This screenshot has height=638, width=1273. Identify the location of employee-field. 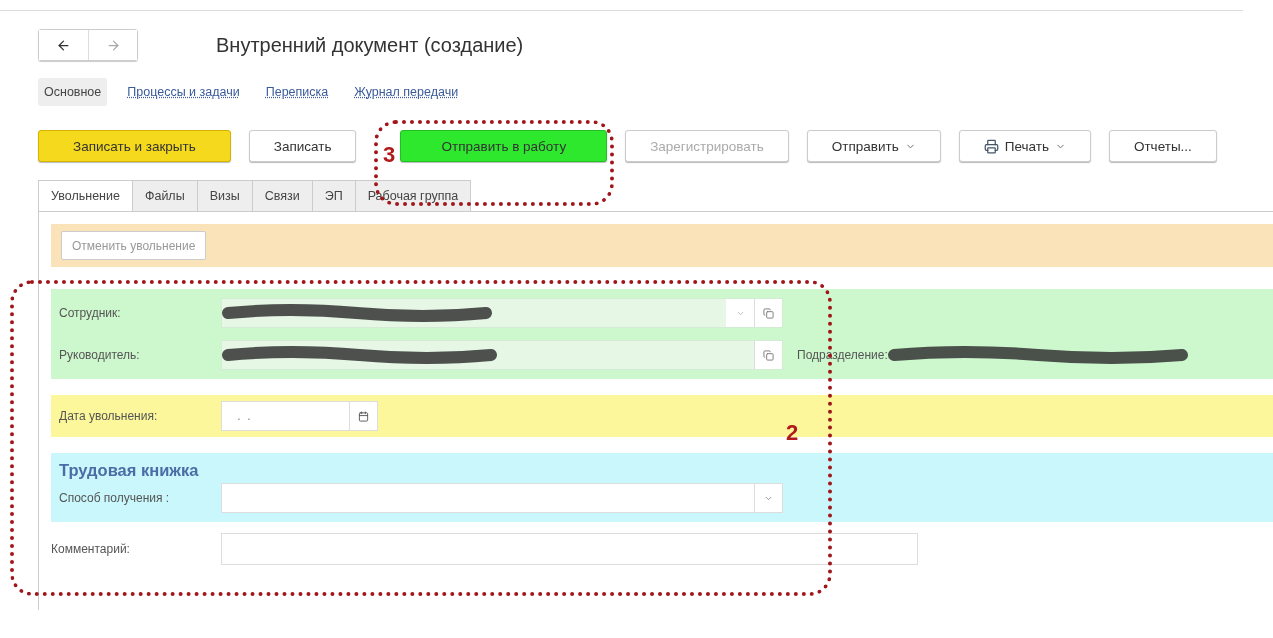
(502, 313).